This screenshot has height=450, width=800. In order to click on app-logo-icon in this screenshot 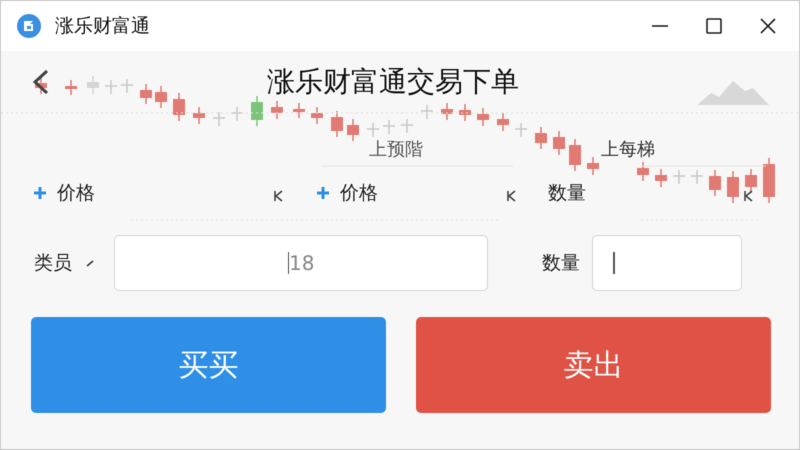, I will do `click(29, 26)`.